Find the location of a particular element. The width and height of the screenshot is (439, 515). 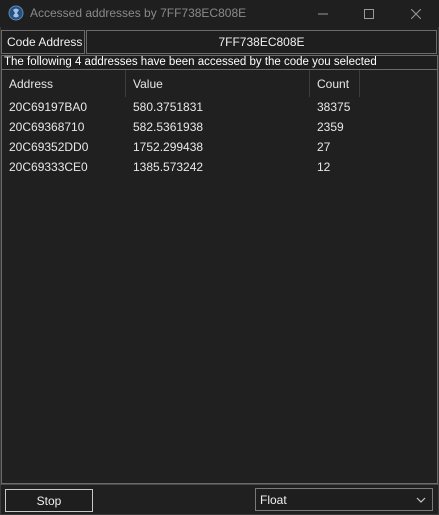

title-bar: Accessed addresses by 7FF738EC808E is located at coordinates (219, 13).